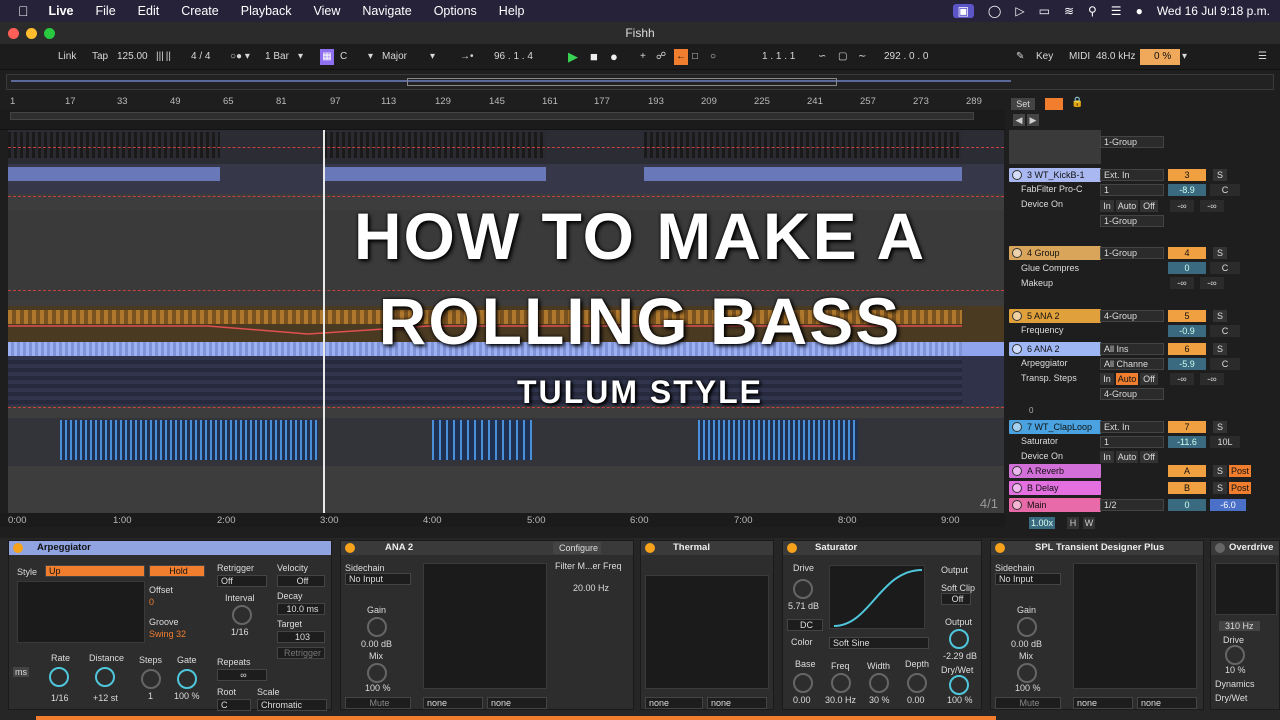  I want to click on minimize-window-button, so click(31, 33).